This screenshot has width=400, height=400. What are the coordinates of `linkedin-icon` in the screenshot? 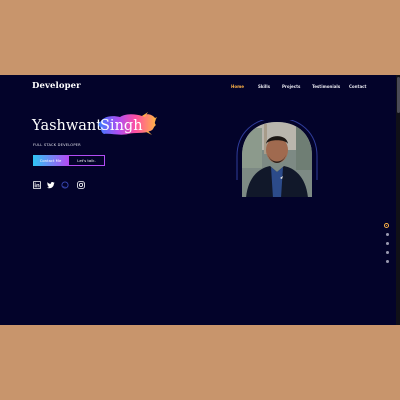 It's located at (37, 185).